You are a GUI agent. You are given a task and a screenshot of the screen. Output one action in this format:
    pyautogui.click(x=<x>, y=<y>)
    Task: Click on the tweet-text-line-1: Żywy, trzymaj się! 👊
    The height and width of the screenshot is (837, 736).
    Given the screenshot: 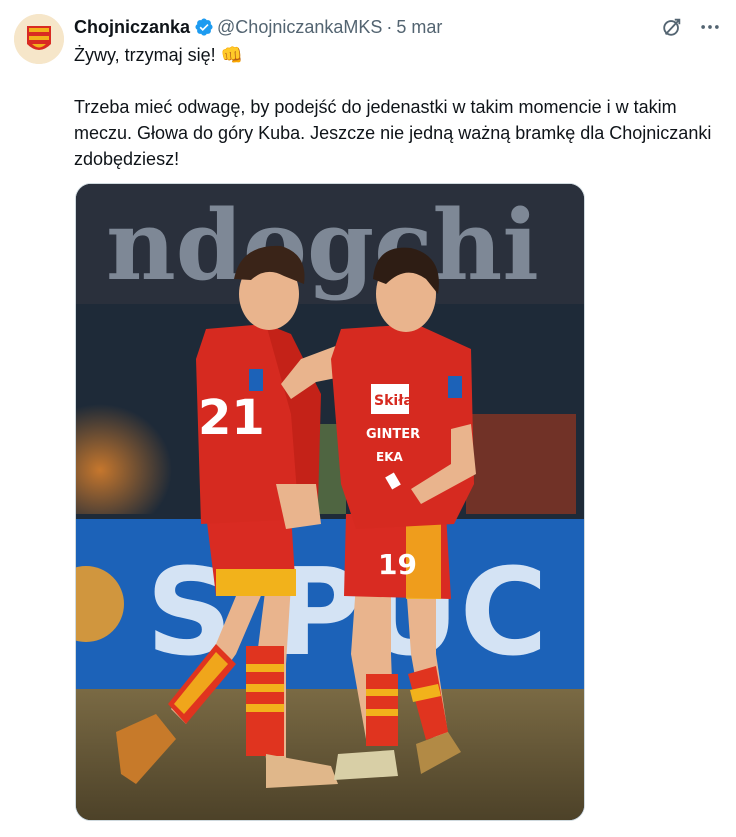 What is the action you would take?
    pyautogui.click(x=159, y=55)
    